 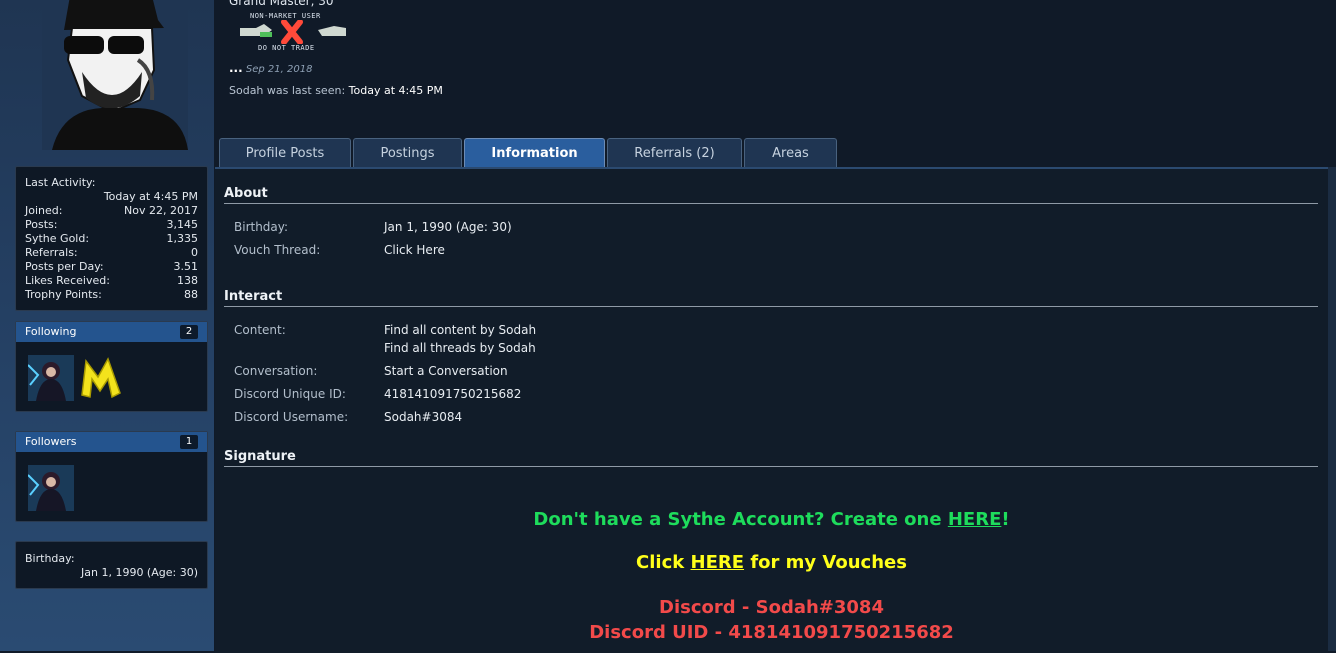 What do you see at coordinates (771, 458) in the screenshot?
I see `signature-heading: Signature` at bounding box center [771, 458].